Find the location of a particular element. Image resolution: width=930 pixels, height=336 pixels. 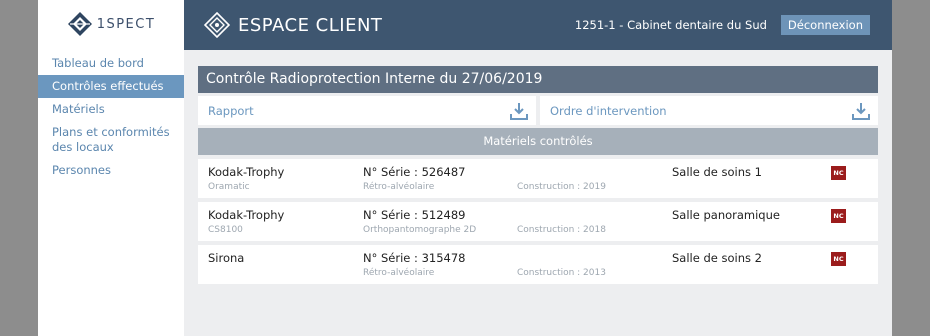

equipment-serial: N° Série : 512489 is located at coordinates (414, 215).